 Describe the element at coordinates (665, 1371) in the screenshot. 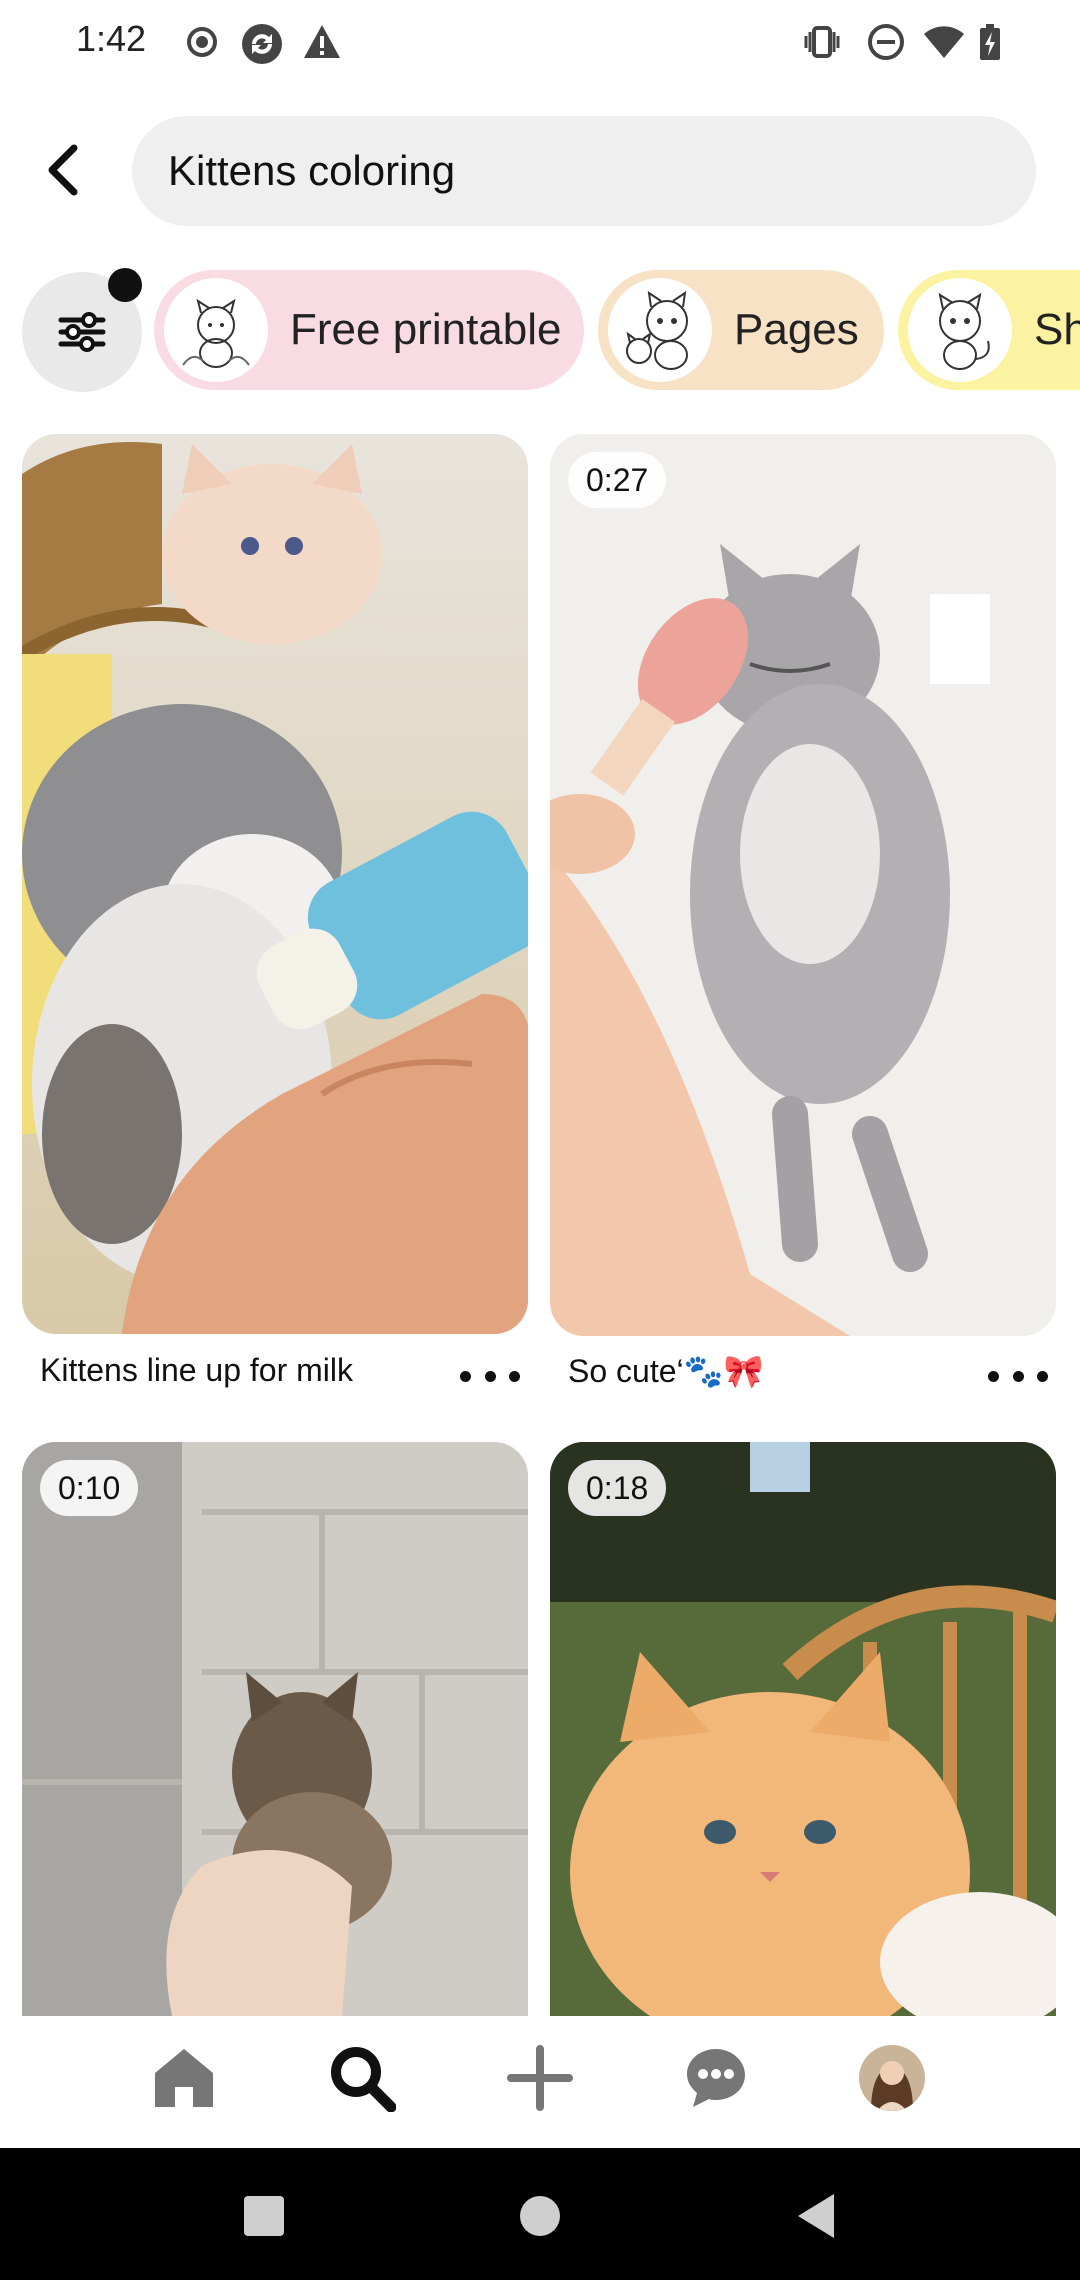

I see `pin-caption: So cute‘🐾🎀` at that location.